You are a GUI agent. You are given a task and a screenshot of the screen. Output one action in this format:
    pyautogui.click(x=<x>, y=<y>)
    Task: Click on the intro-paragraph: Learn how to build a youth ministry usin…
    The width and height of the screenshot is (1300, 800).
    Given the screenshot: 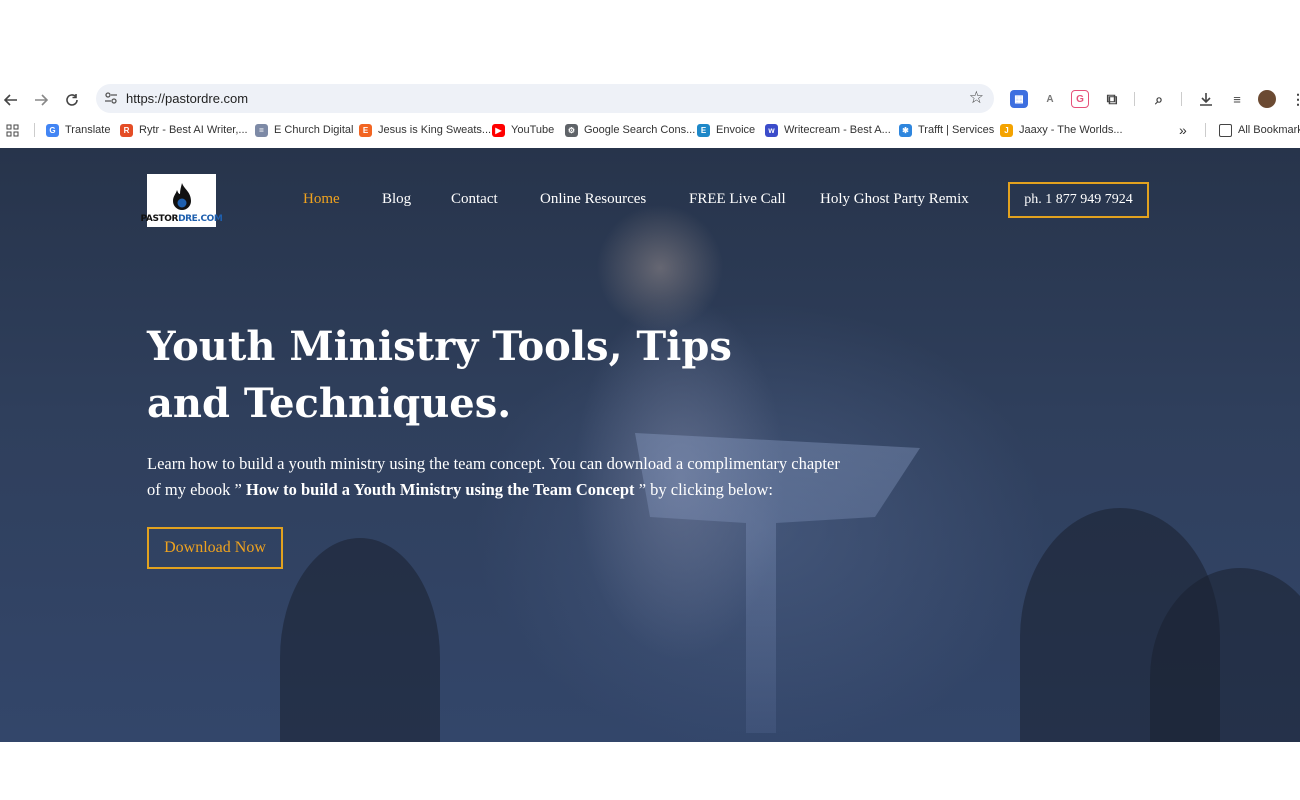 What is the action you would take?
    pyautogui.click(x=493, y=476)
    